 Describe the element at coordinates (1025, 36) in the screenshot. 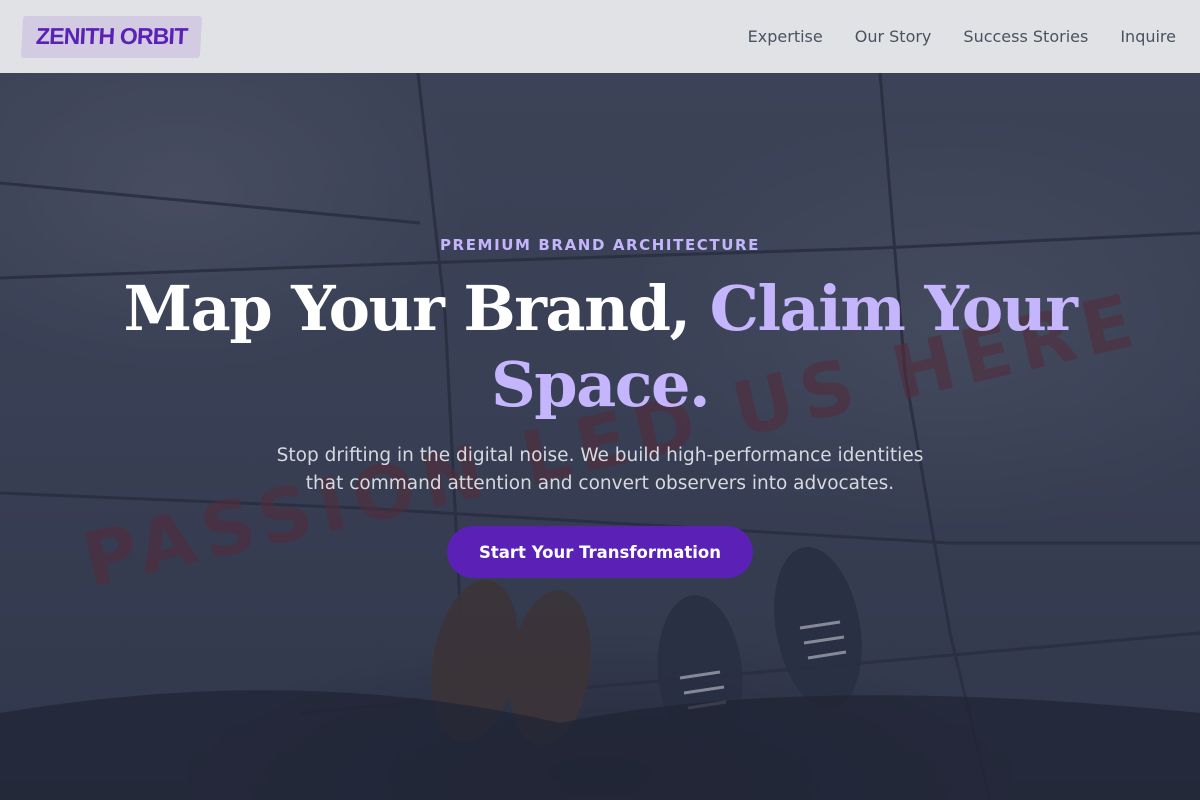

I see `nav-link-success-stories: Success Stories` at that location.